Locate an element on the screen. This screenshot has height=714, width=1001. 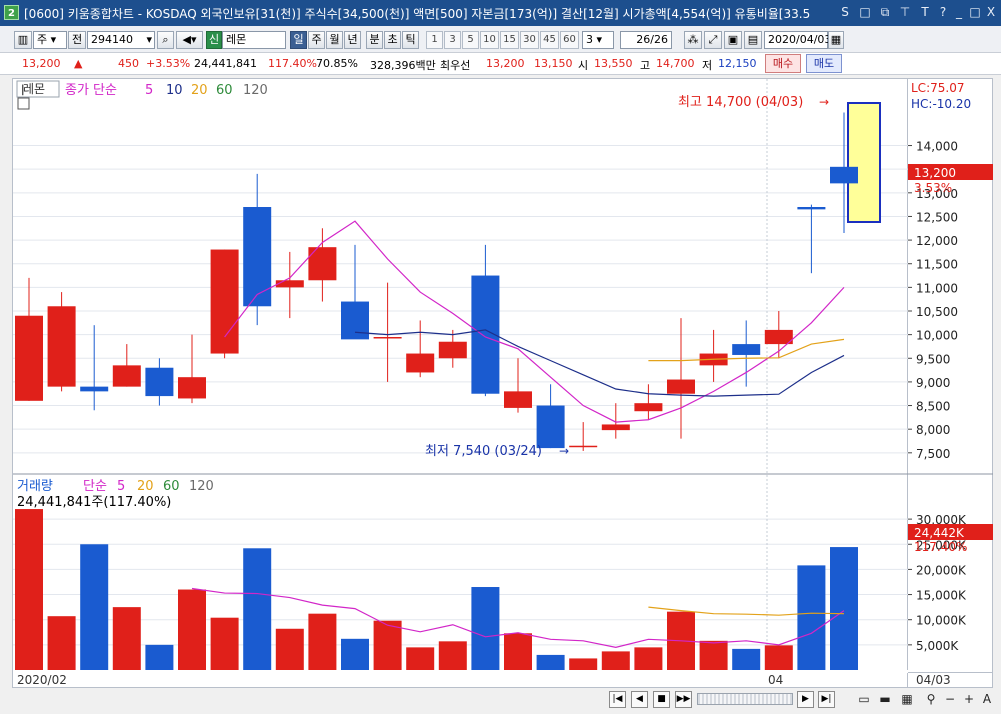
stock-code-input: 294140 ▾ is located at coordinates (121, 40).